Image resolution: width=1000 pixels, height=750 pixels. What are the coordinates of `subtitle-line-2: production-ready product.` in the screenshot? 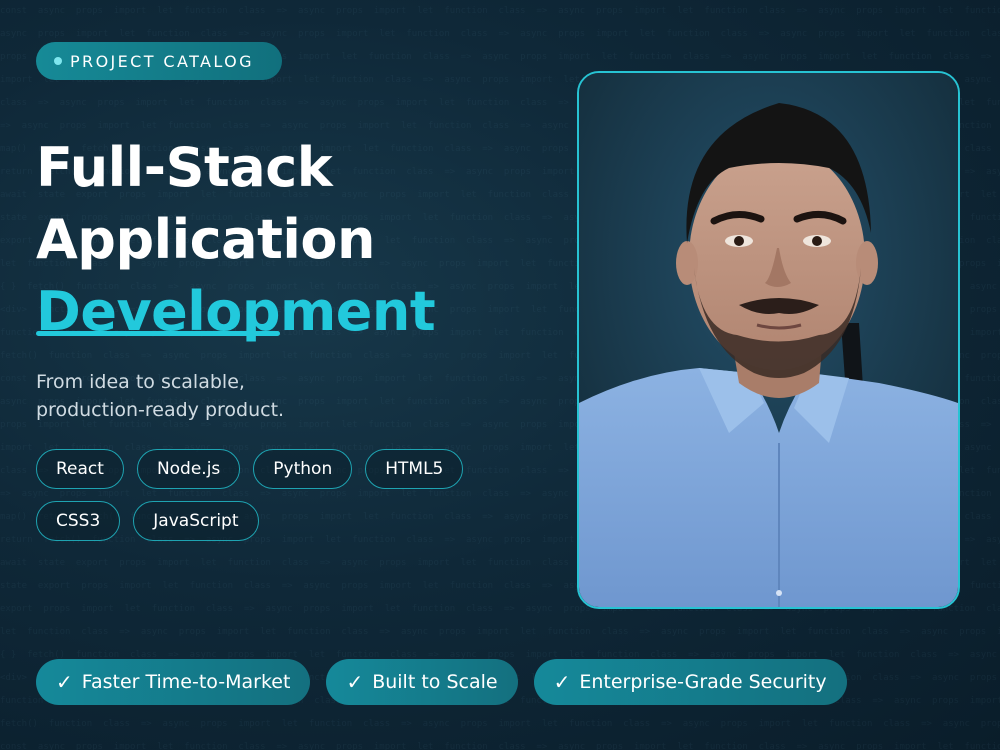 It's located at (160, 410).